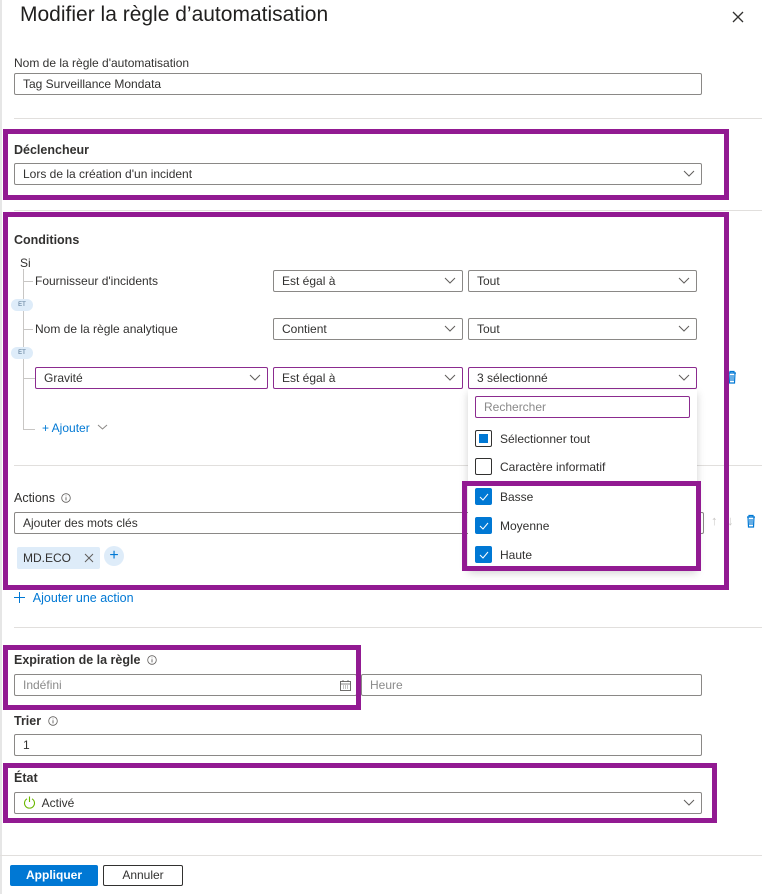  What do you see at coordinates (52, 150) in the screenshot?
I see `trigger-label: Déclencheur` at bounding box center [52, 150].